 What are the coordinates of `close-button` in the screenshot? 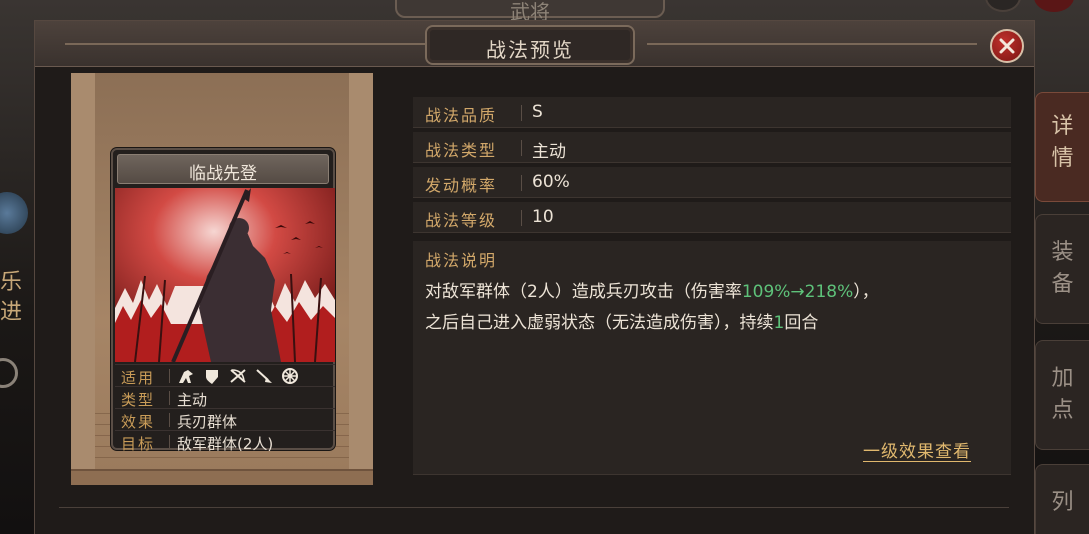 It's located at (1007, 46).